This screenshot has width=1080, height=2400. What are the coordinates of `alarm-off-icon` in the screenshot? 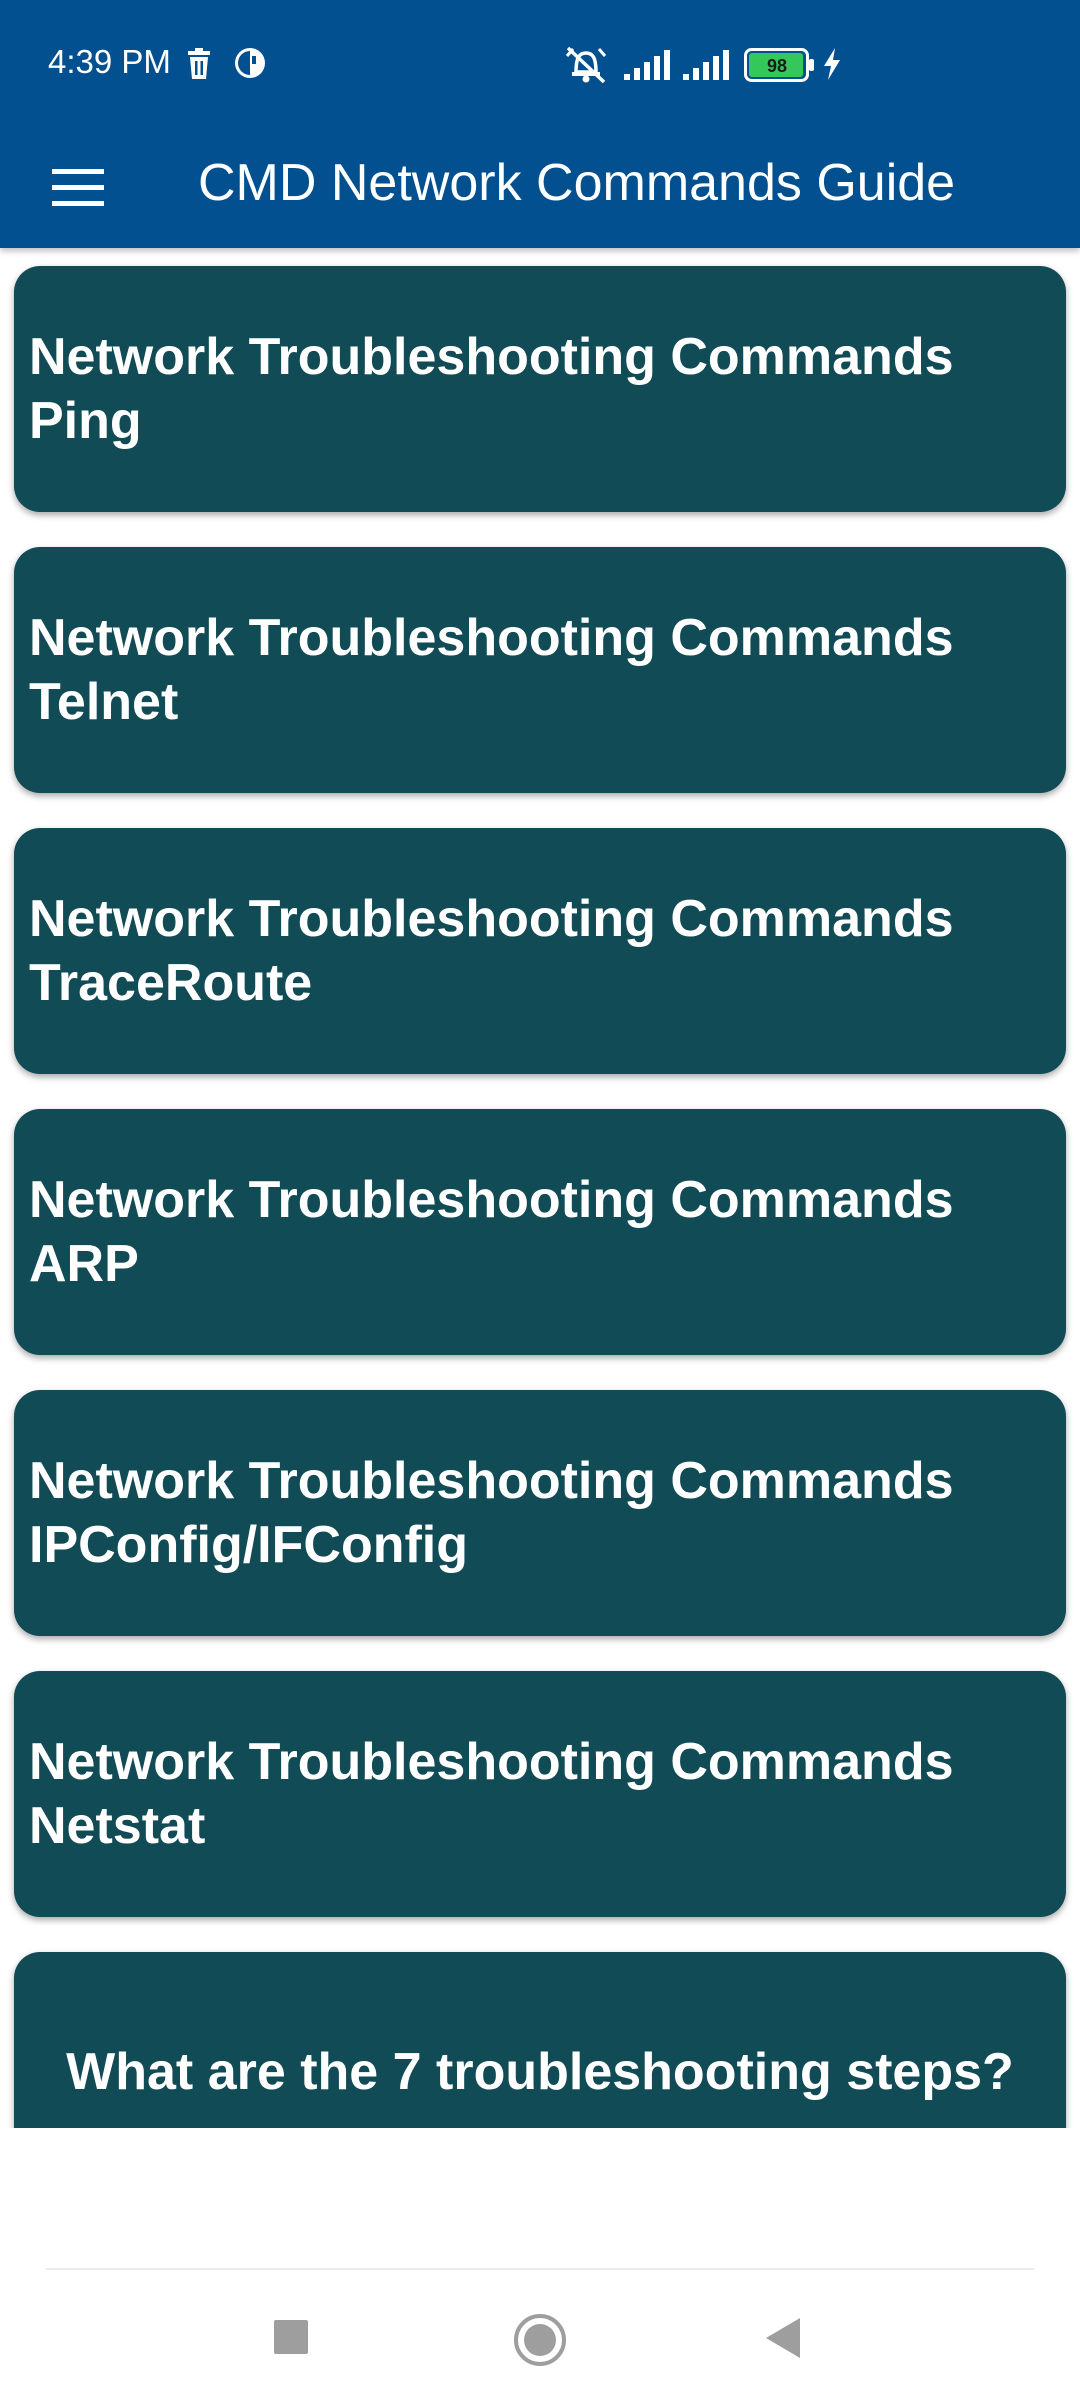 It's located at (586, 65).